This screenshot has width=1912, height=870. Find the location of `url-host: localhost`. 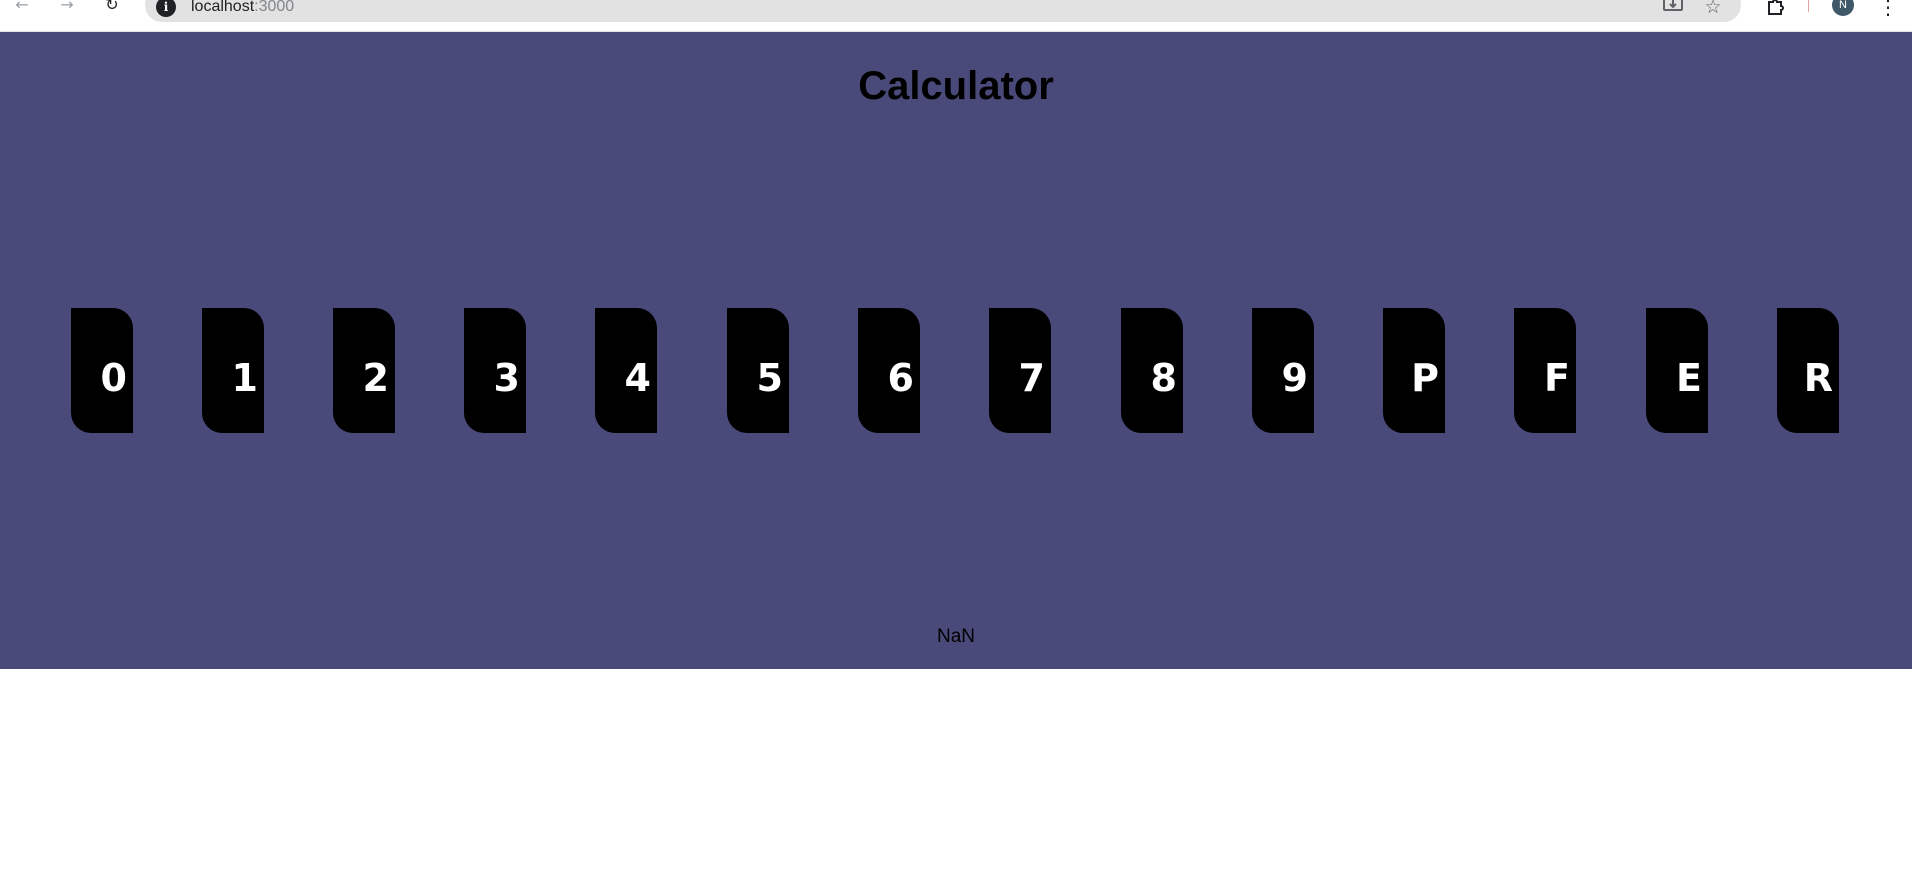

url-host: localhost is located at coordinates (223, 7).